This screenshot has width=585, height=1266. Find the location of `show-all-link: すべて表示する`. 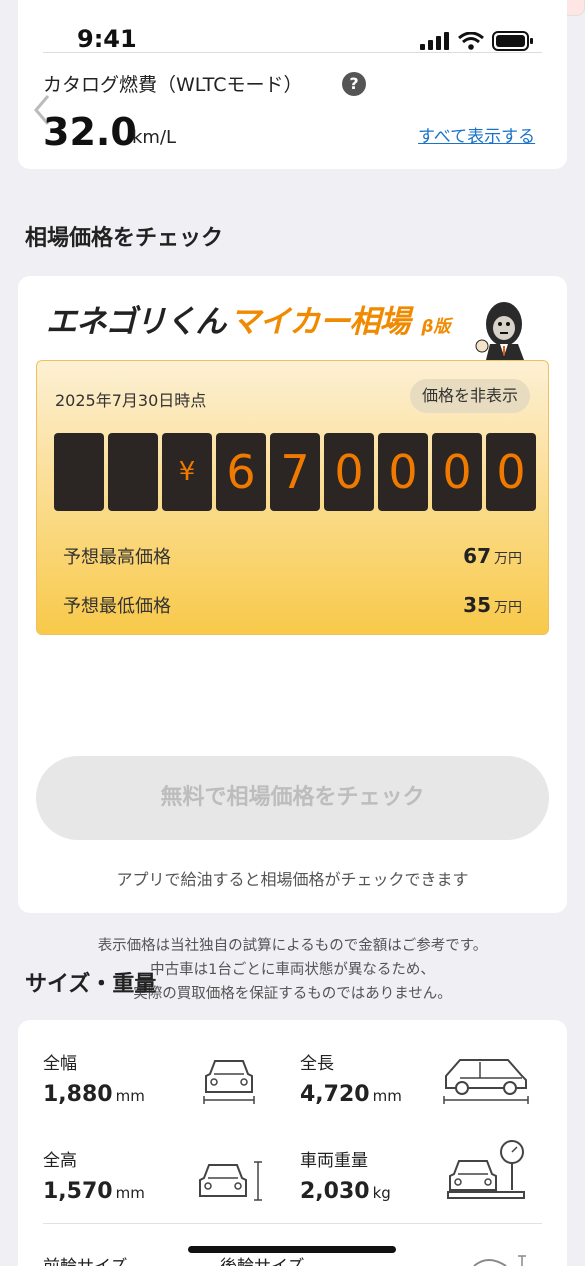

show-all-link: すべて表示する is located at coordinates (476, 134).